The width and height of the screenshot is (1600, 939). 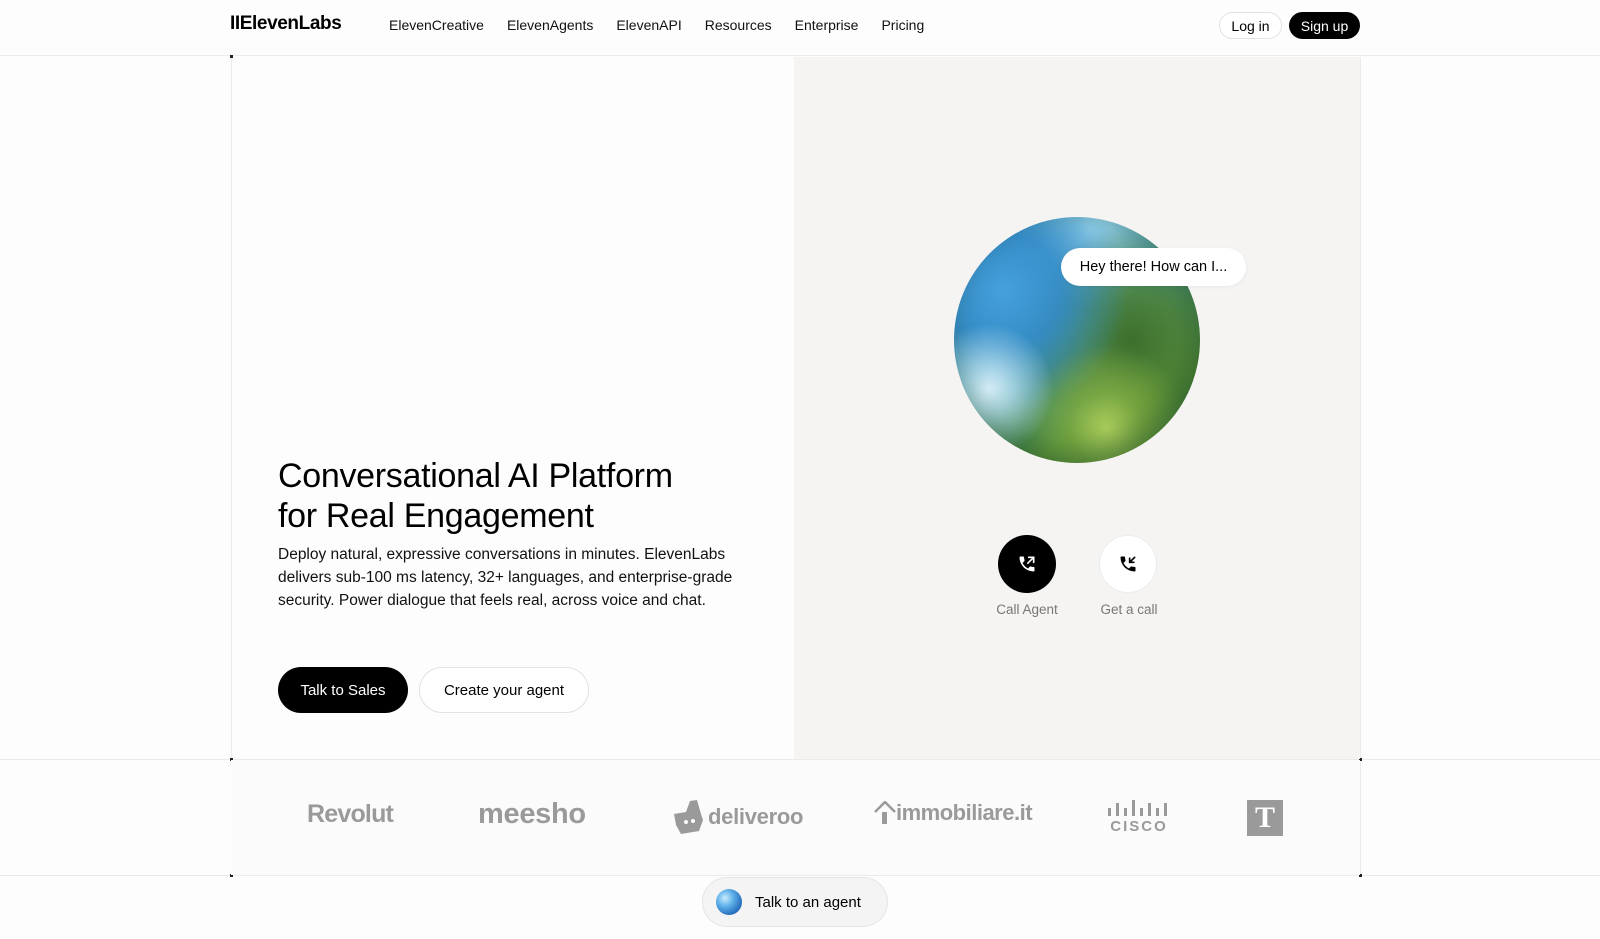 What do you see at coordinates (808, 902) in the screenshot?
I see `talk-to-agent-label: Talk to an agent` at bounding box center [808, 902].